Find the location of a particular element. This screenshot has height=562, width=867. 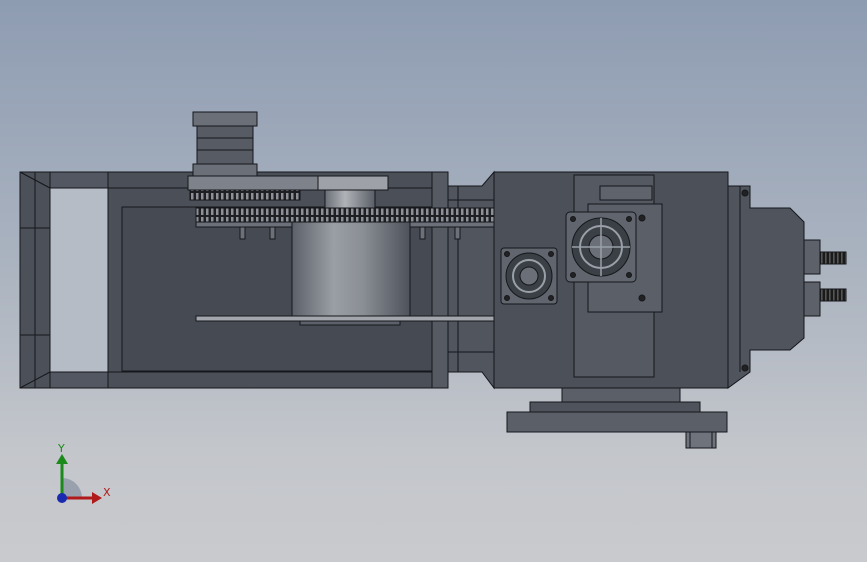

end-cap is located at coordinates (787, 287).